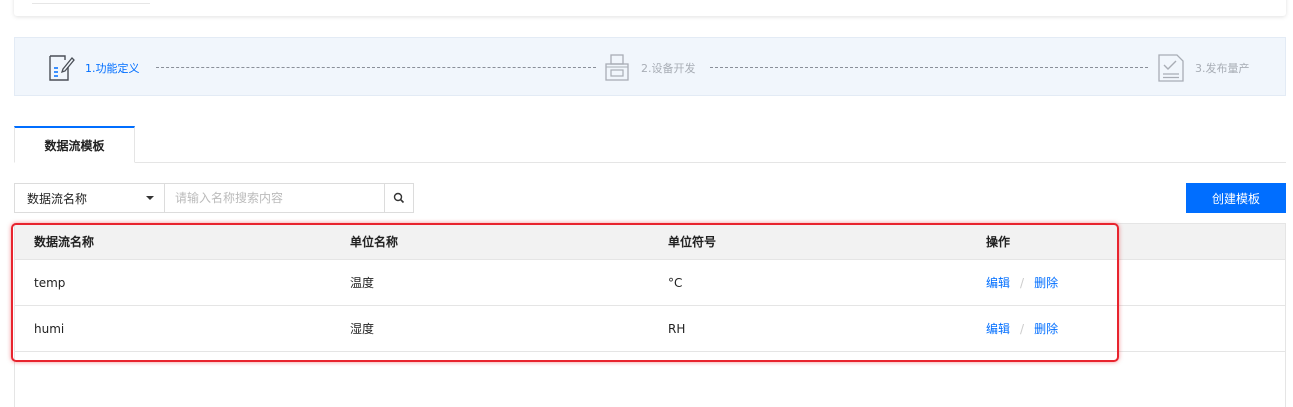 This screenshot has height=407, width=1293. I want to click on top-card, so click(650, 8).